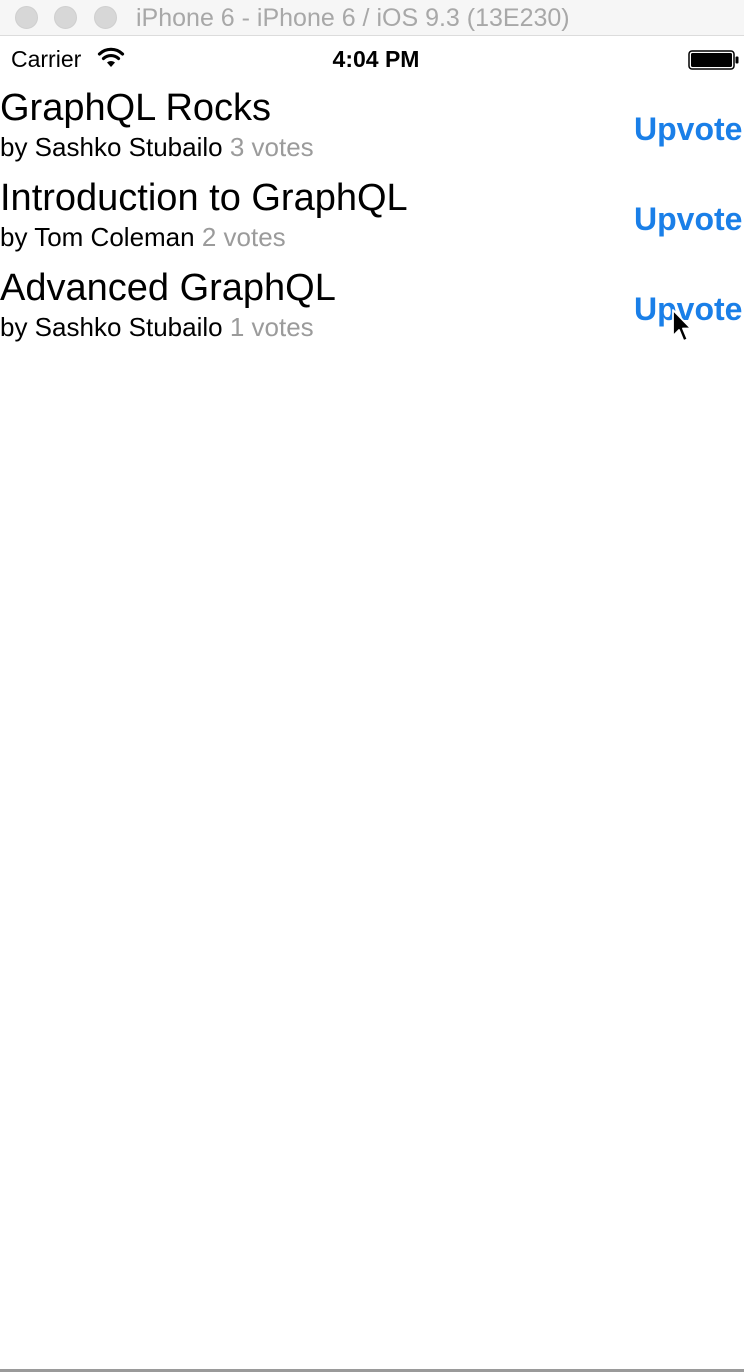 The width and height of the screenshot is (744, 1372). What do you see at coordinates (353, 18) in the screenshot?
I see `window-title: iPhone 6 - iPhone 6 / iOS 9.3 (13E230)` at bounding box center [353, 18].